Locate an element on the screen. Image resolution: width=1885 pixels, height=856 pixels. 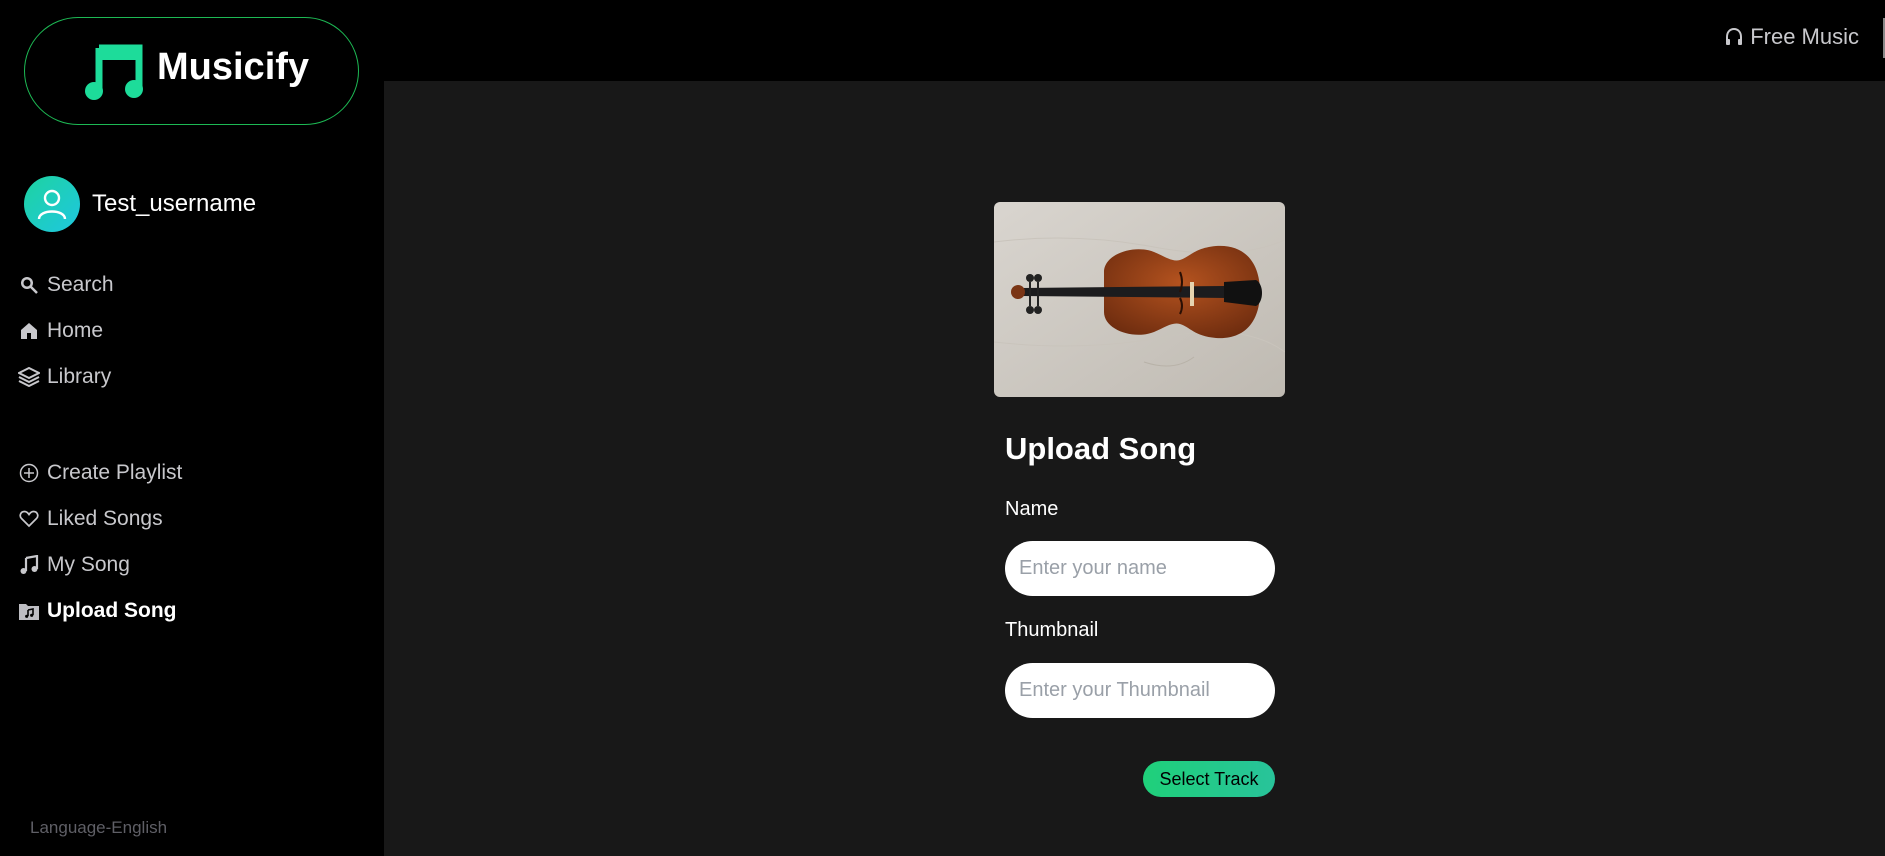
primary-nav: Search Home Library is located at coordinates (66, 331).